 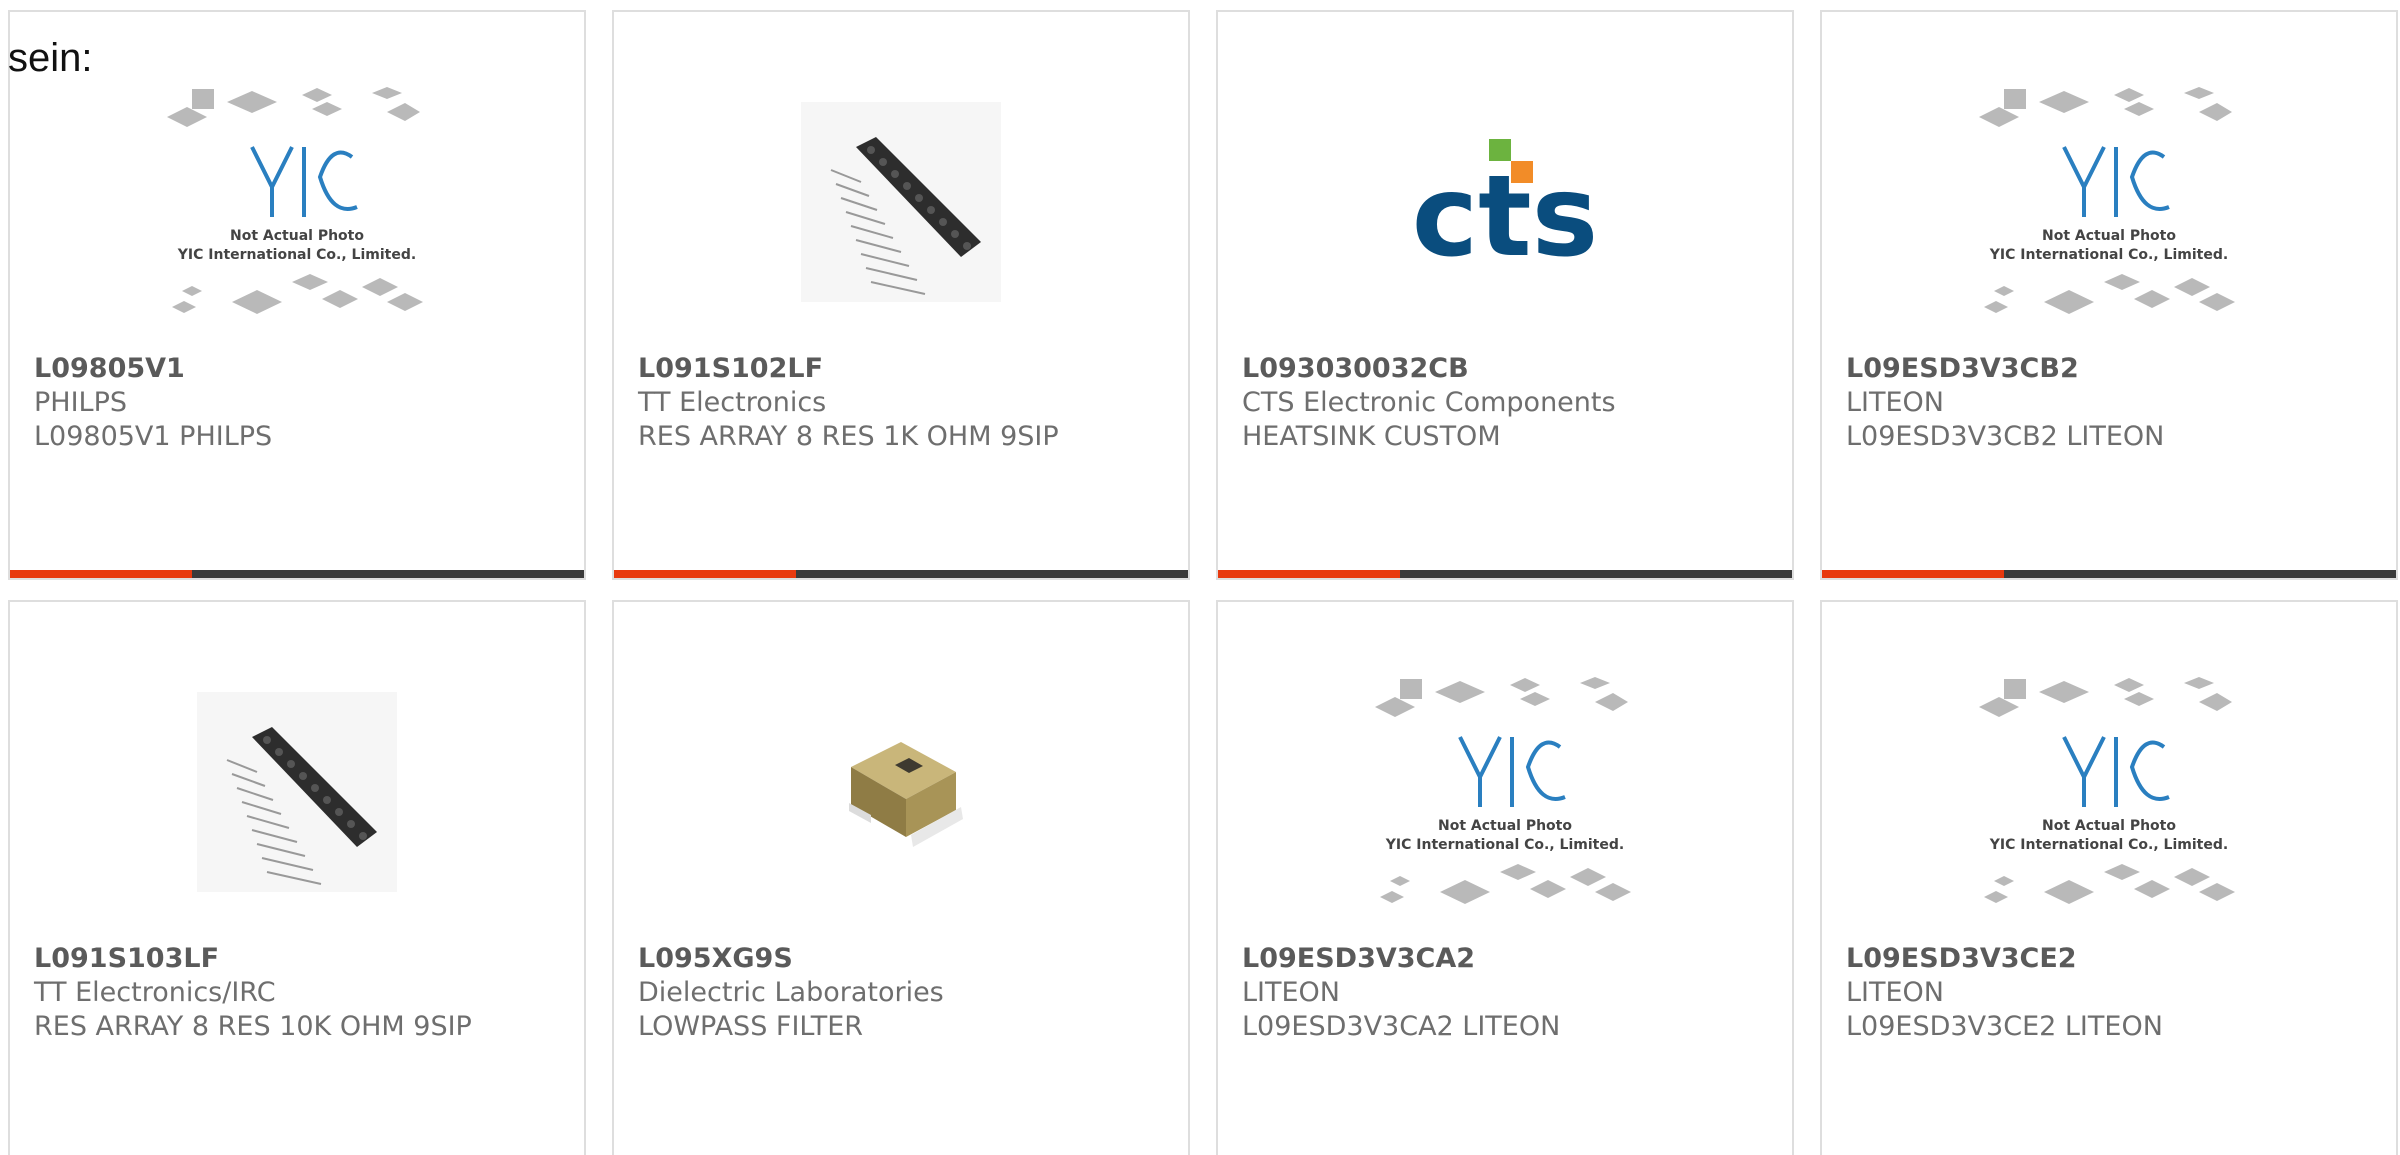 What do you see at coordinates (299, 369) in the screenshot?
I see `part-number: L09805V1` at bounding box center [299, 369].